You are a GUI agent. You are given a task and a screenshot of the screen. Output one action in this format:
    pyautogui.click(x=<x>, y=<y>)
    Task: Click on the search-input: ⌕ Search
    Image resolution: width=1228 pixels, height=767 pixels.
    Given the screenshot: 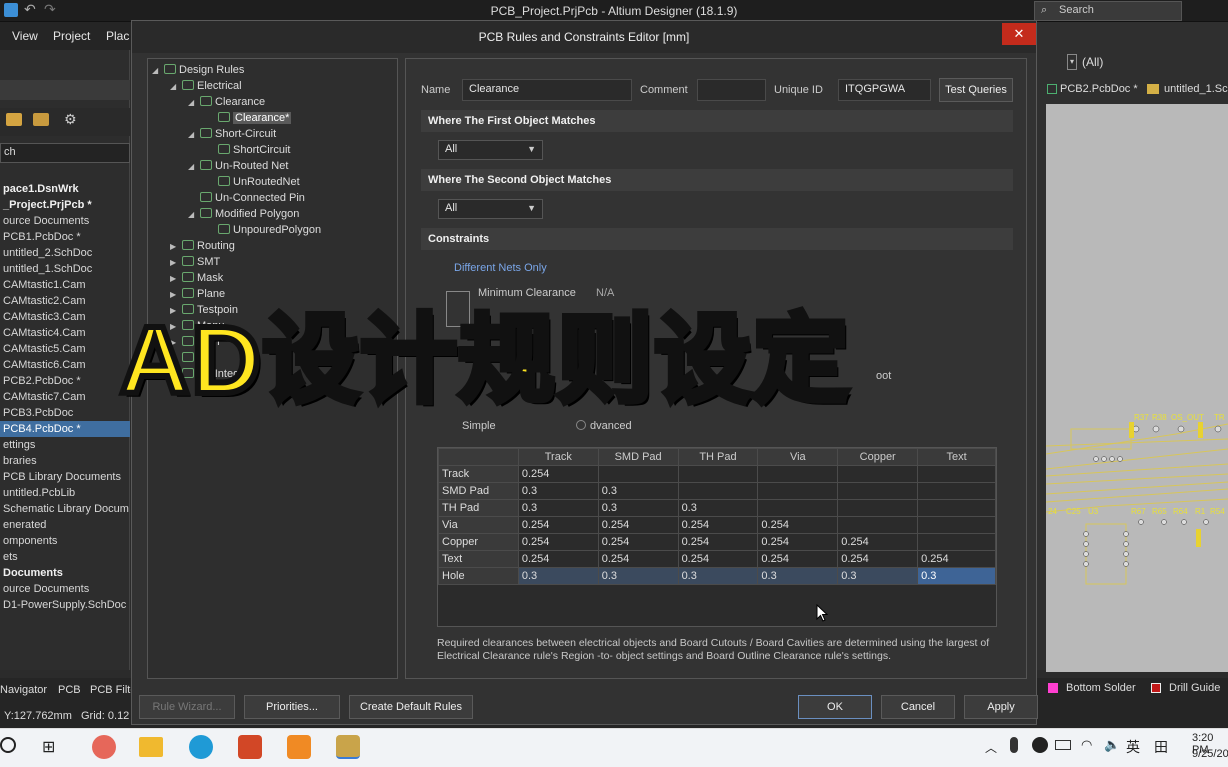 What is the action you would take?
    pyautogui.click(x=1108, y=11)
    